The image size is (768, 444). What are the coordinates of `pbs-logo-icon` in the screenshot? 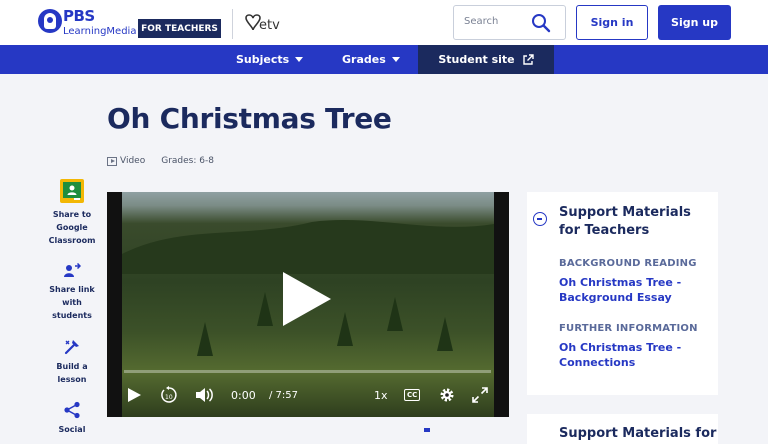 It's located at (50, 21).